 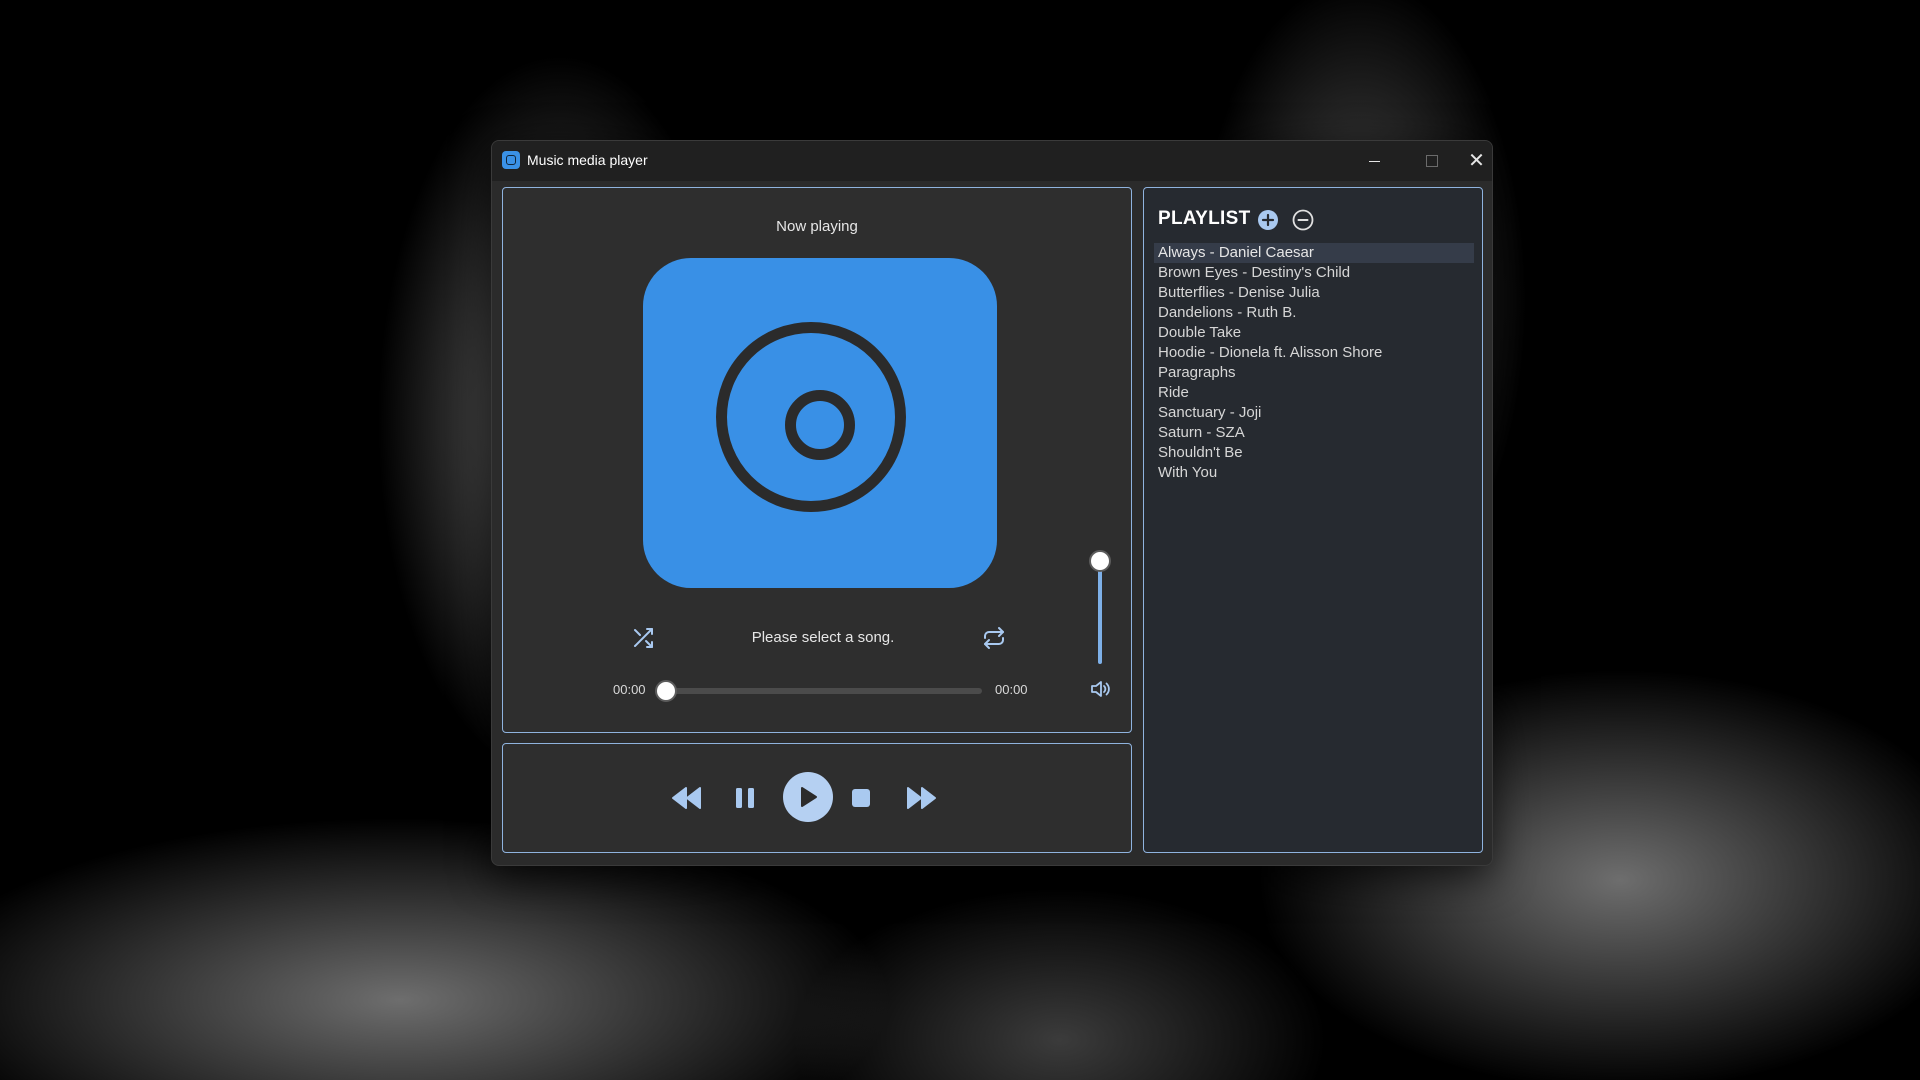 I want to click on pause-icon, so click(x=745, y=798).